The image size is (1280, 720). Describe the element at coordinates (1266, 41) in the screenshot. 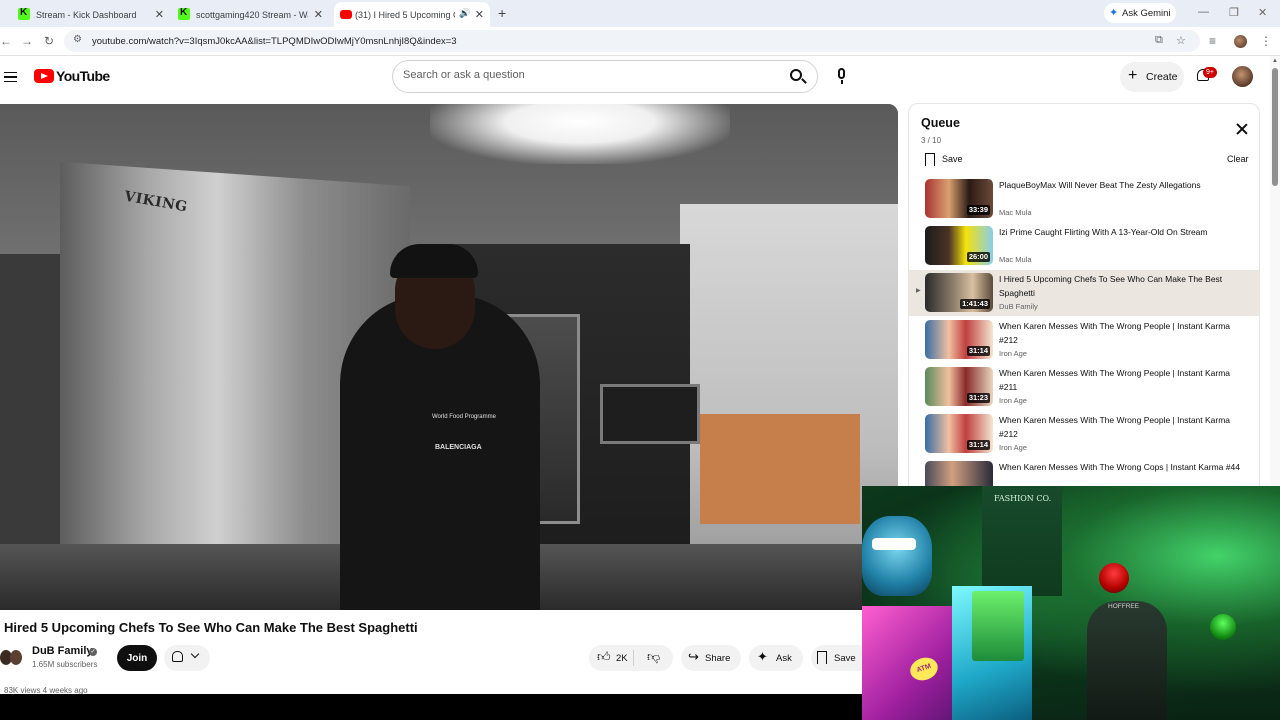

I see `browser-menu-icon: ⋮` at that location.